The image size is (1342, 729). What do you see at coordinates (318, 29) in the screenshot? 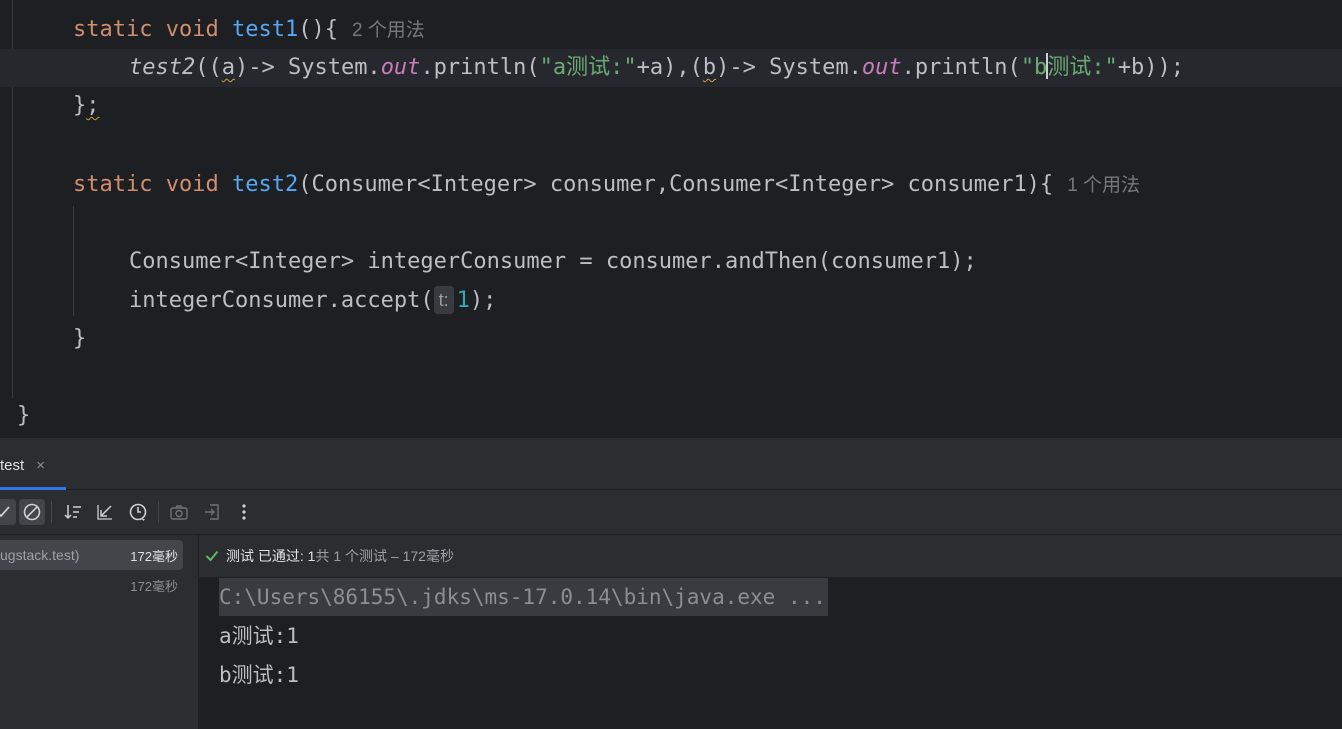
I see `punctuation: (){` at bounding box center [318, 29].